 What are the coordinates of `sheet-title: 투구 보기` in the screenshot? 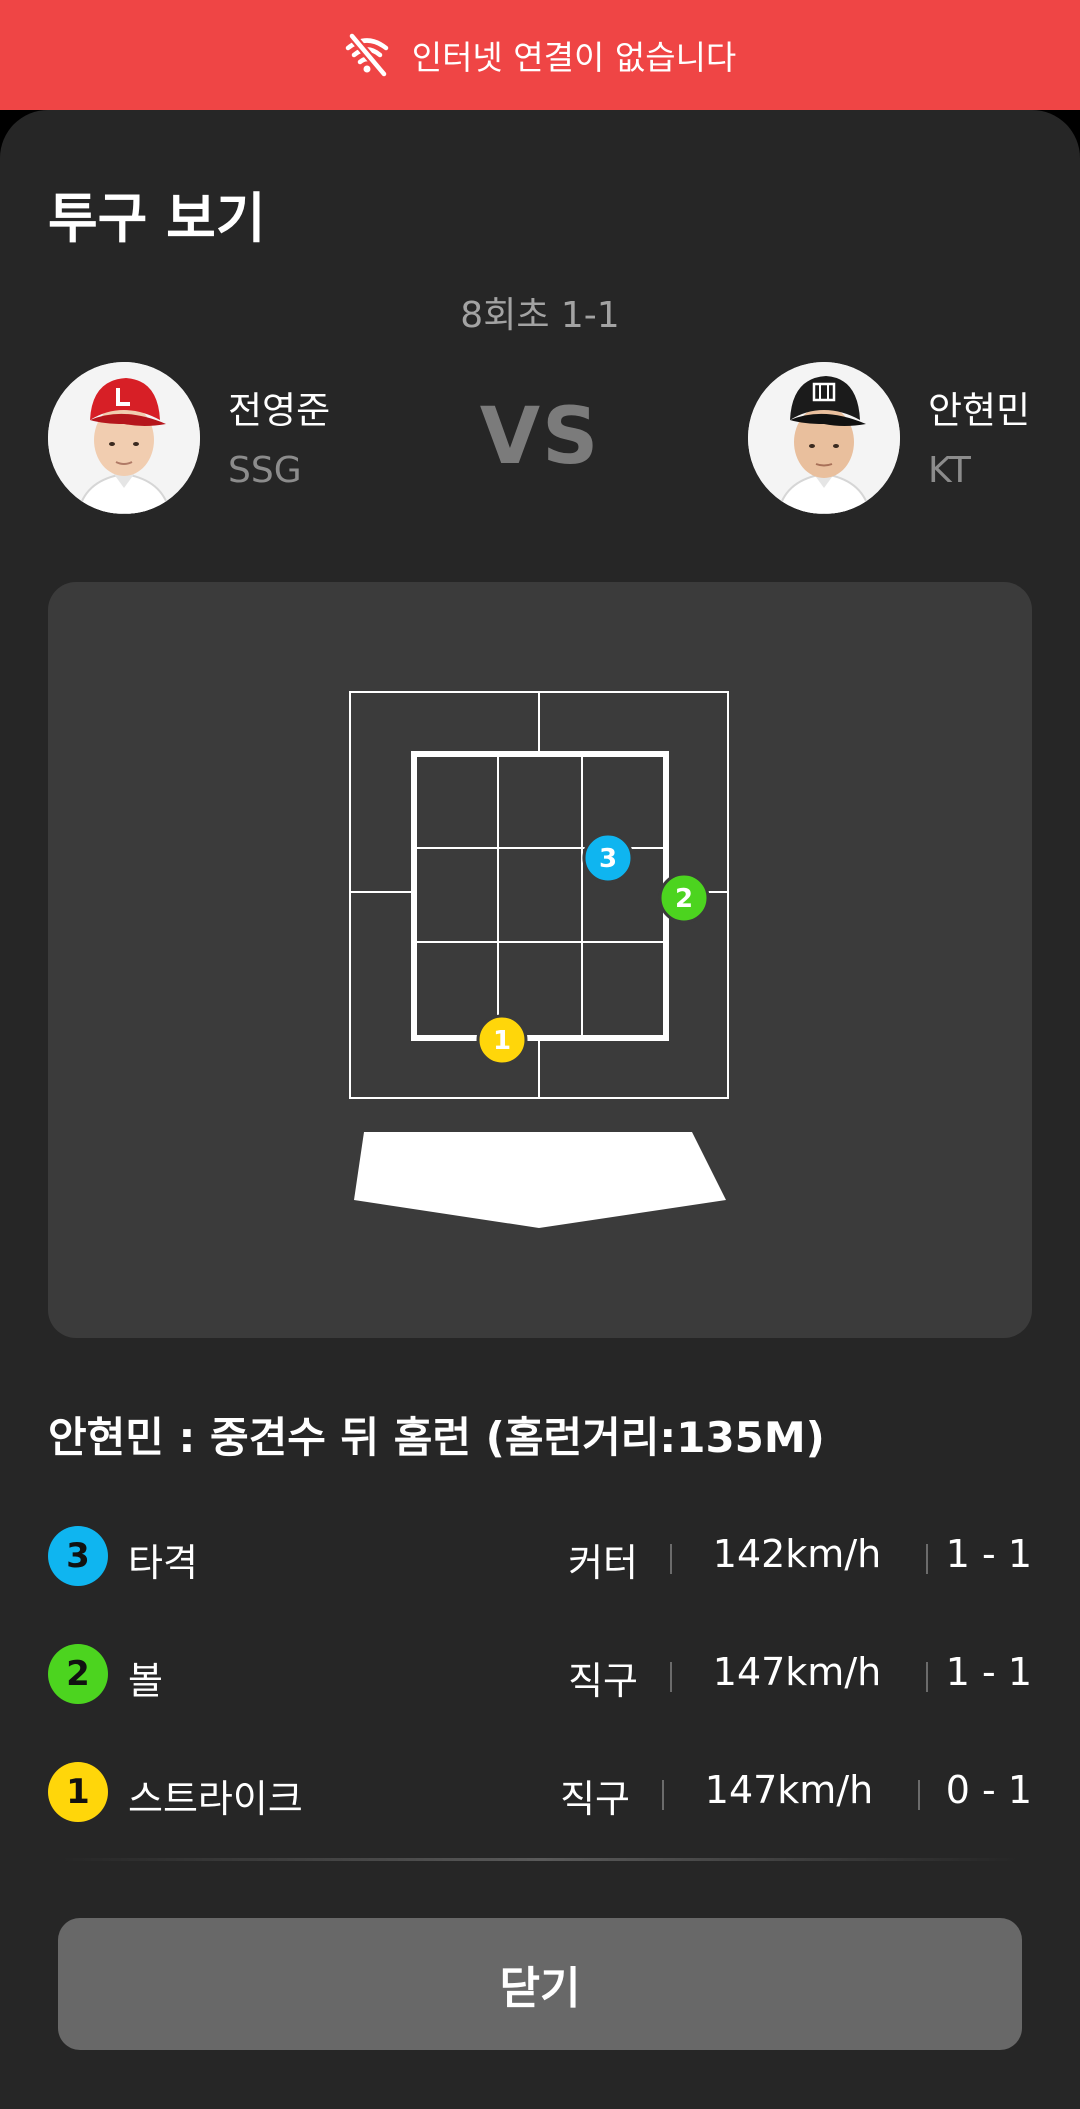 It's located at (157, 218).